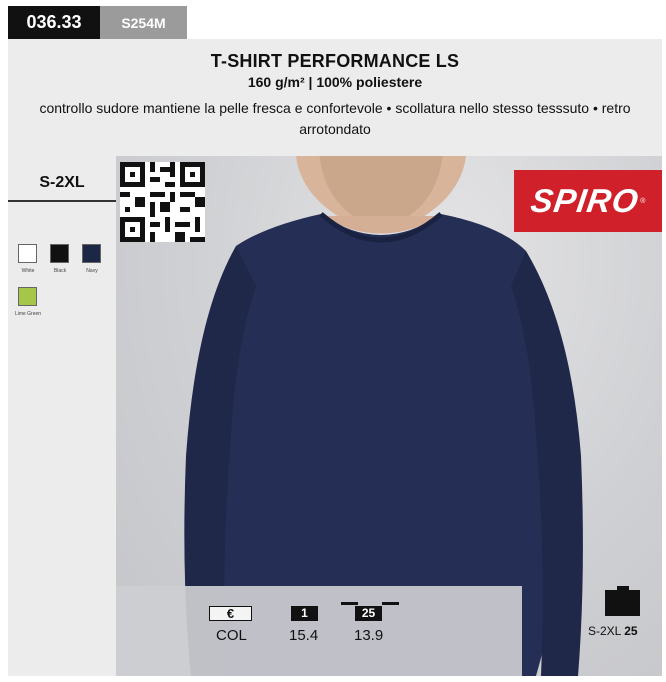  What do you see at coordinates (28, 271) in the screenshot?
I see `swatch-label-white: White` at bounding box center [28, 271].